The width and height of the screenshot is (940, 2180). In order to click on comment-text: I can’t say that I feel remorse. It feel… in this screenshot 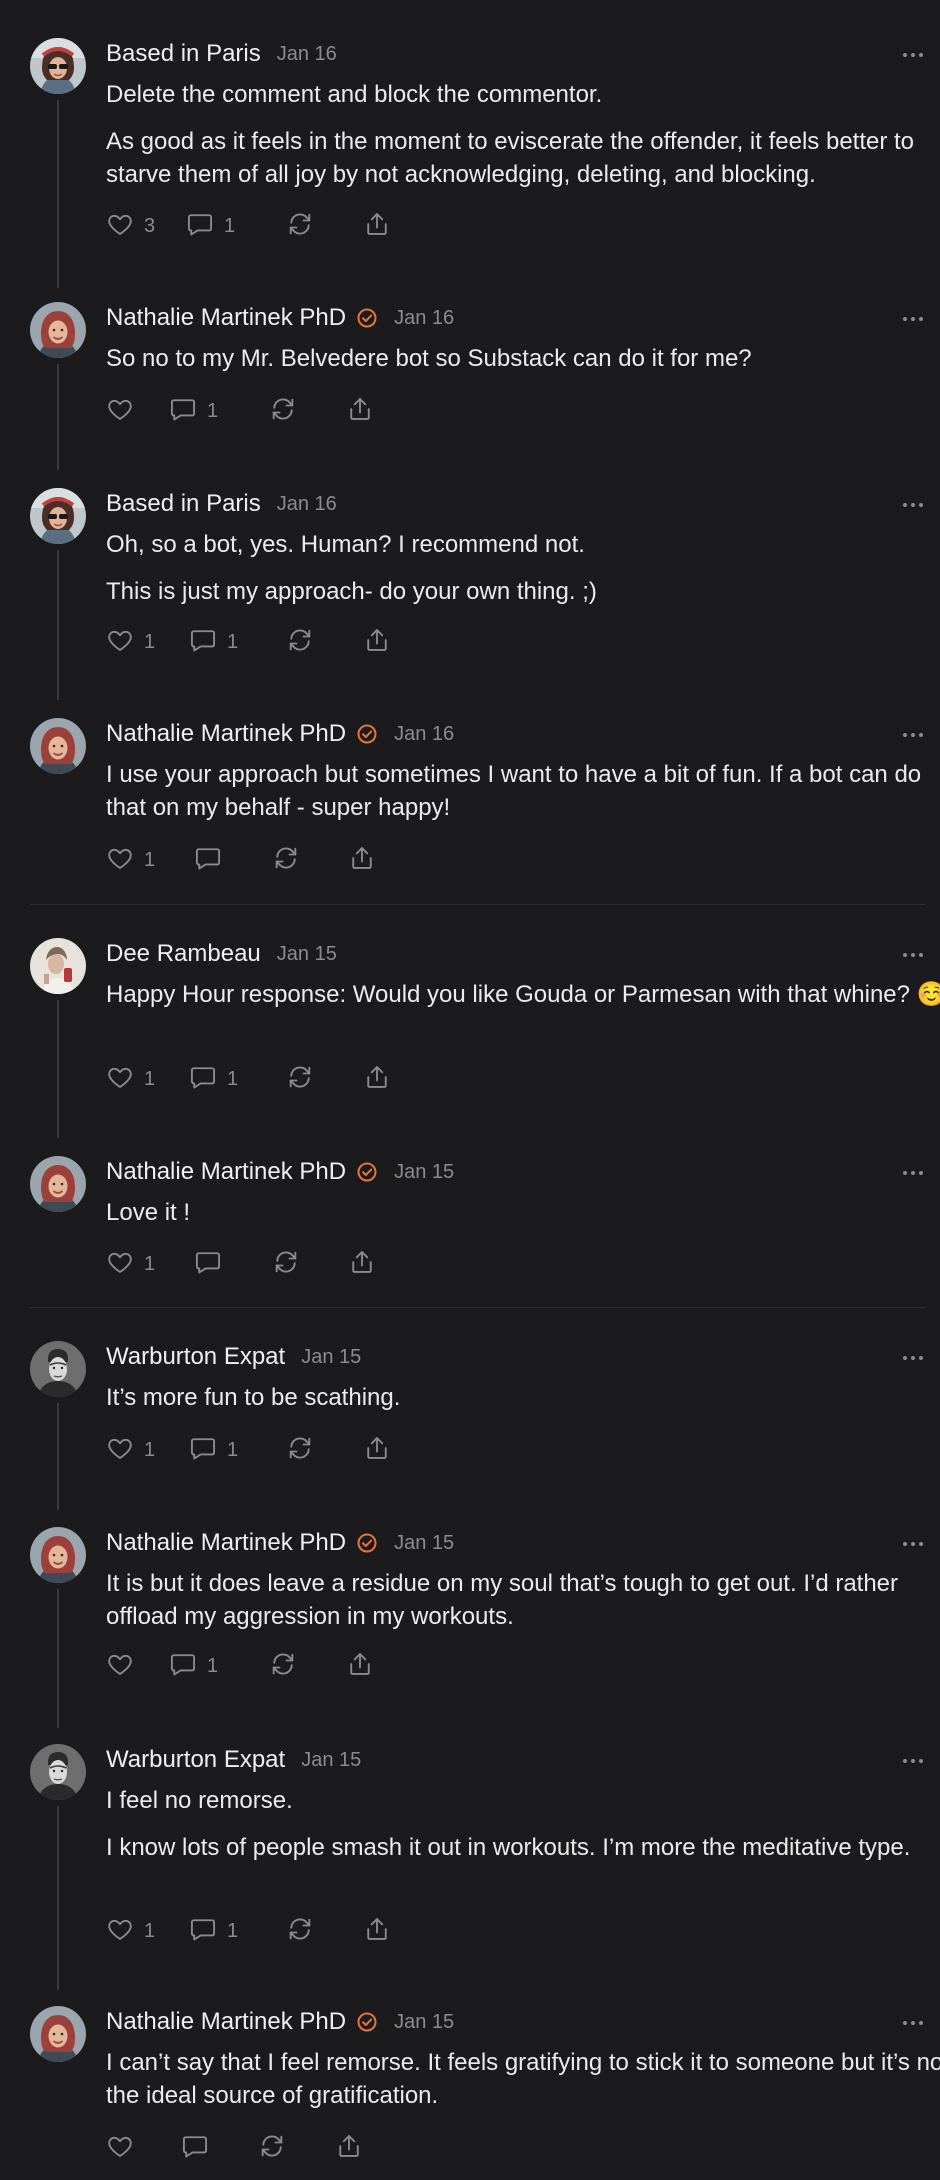, I will do `click(523, 2079)`.